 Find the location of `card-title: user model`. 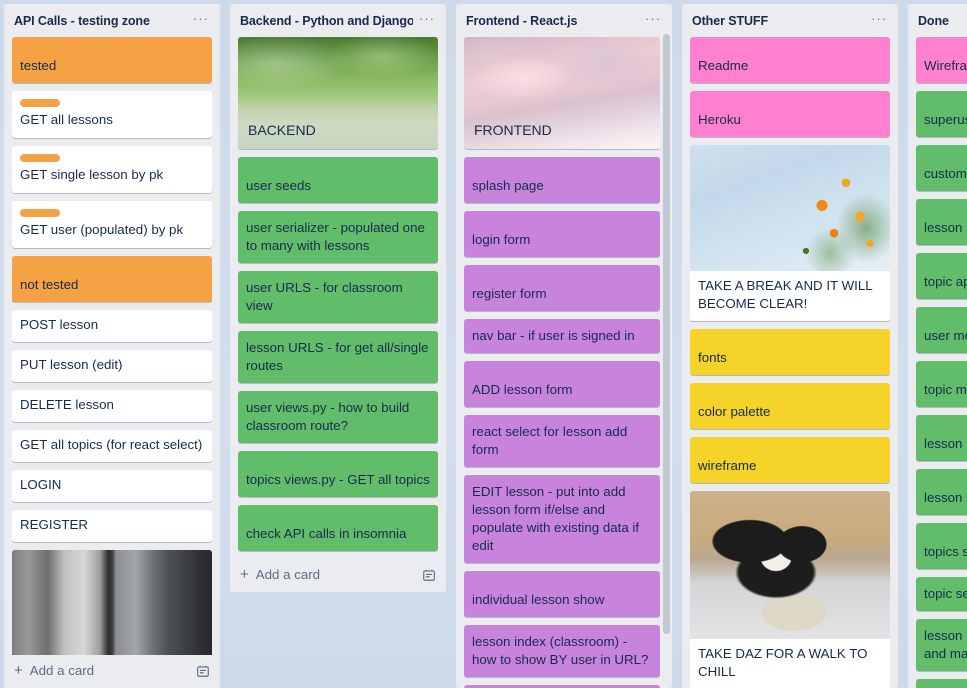

card-title: user model is located at coordinates (945, 335).